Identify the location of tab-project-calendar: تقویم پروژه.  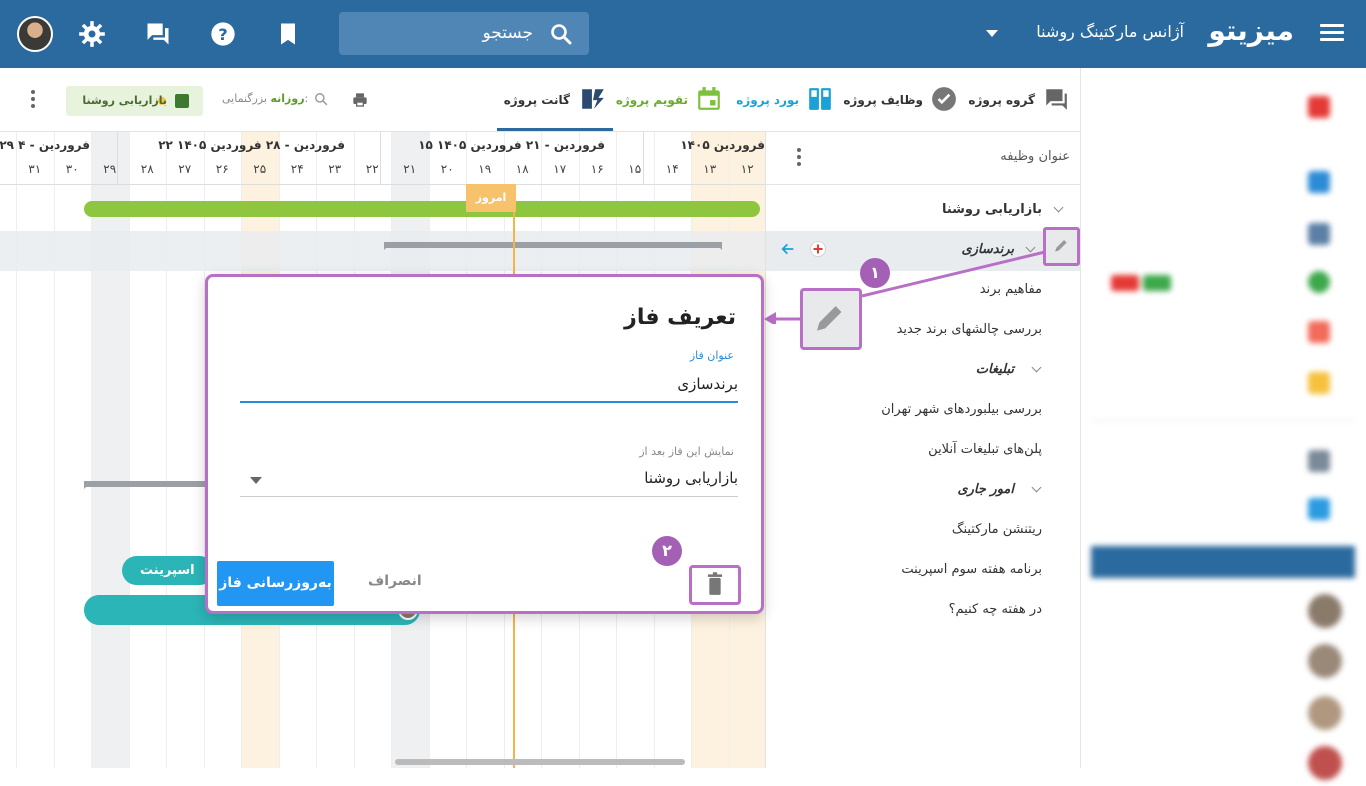
(669, 100).